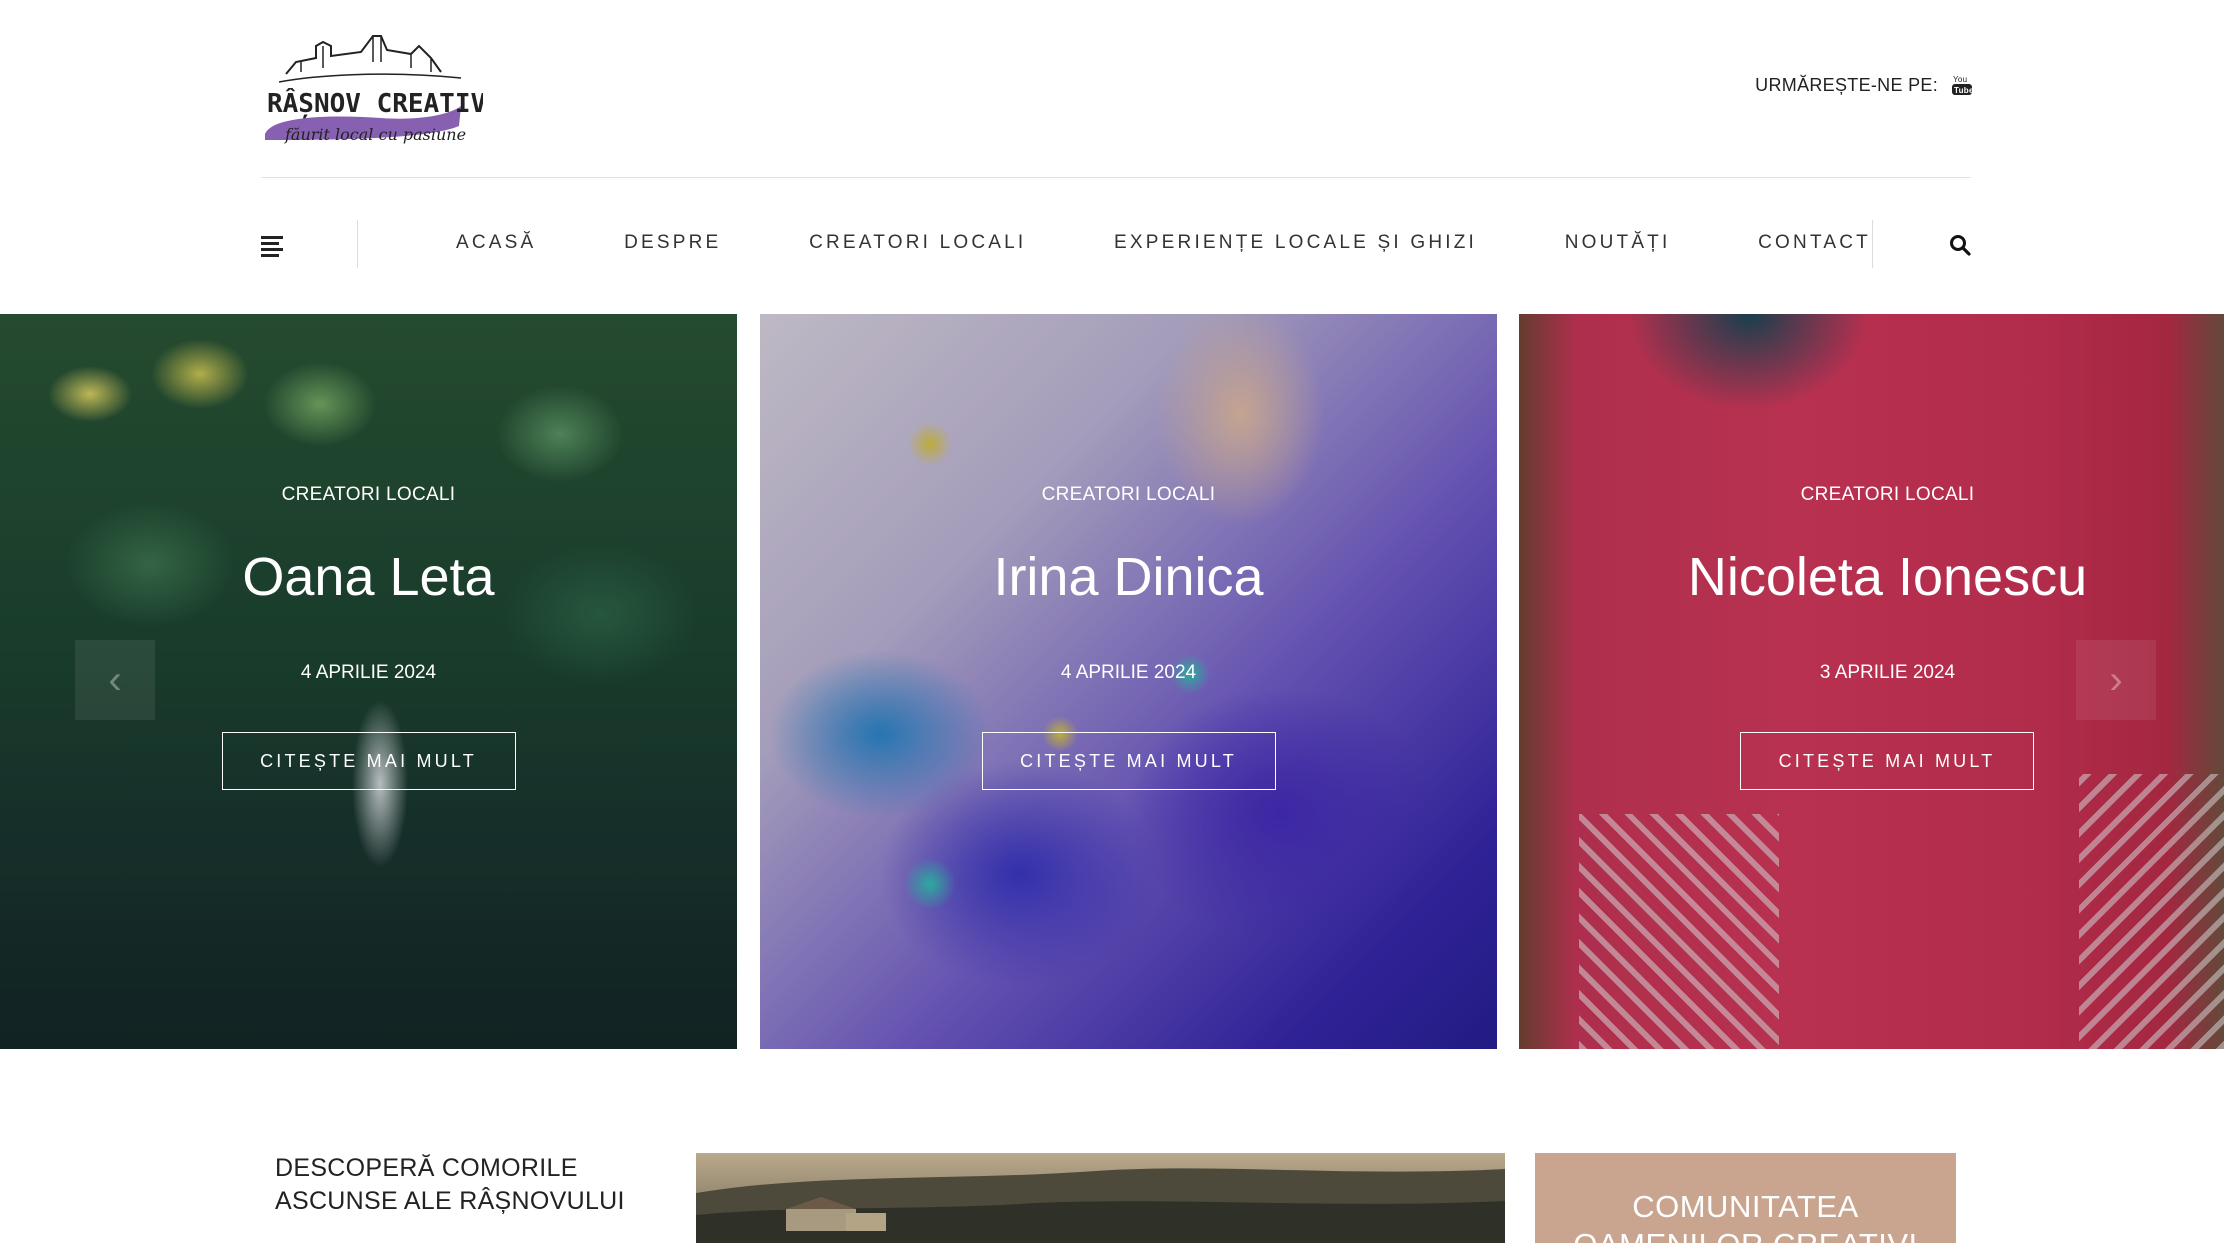 The height and width of the screenshot is (1243, 2224). What do you see at coordinates (1116, 177) in the screenshot?
I see `header-divider` at bounding box center [1116, 177].